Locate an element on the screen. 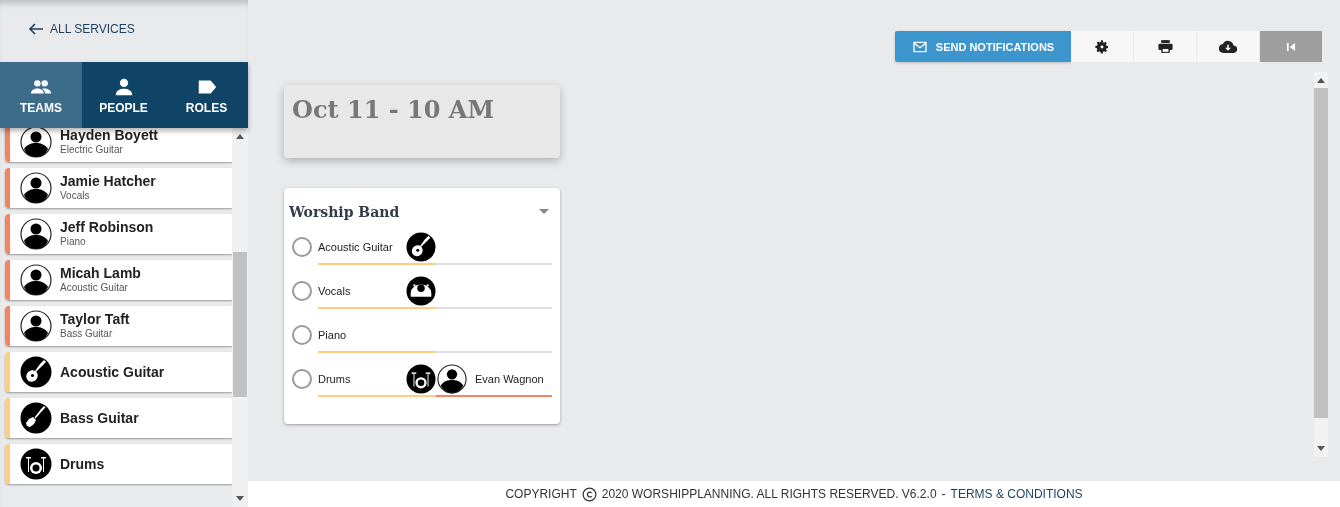  person-card: Taylor Taft Bass Guitar is located at coordinates (118, 326).